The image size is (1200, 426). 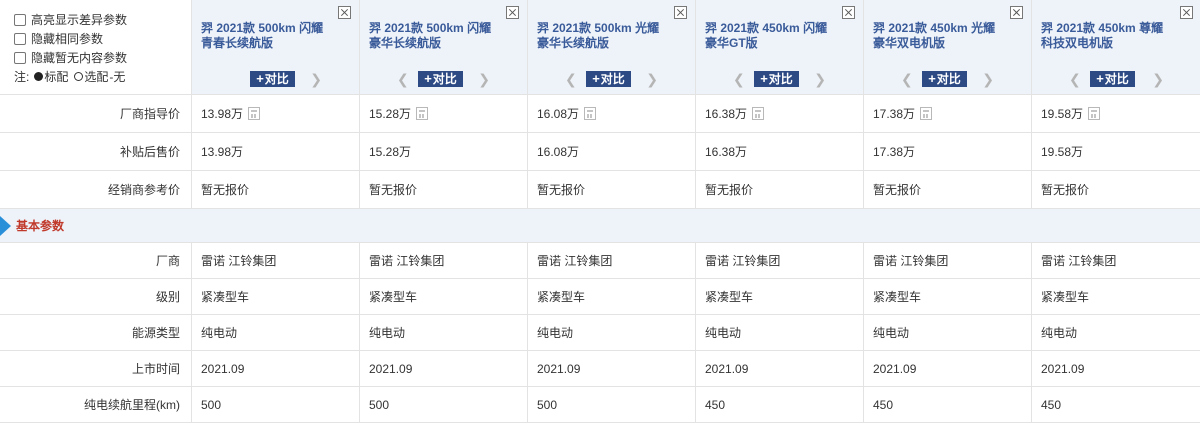 I want to click on option-highlight-diff: 高亮显示差异参数, so click(x=102, y=19).